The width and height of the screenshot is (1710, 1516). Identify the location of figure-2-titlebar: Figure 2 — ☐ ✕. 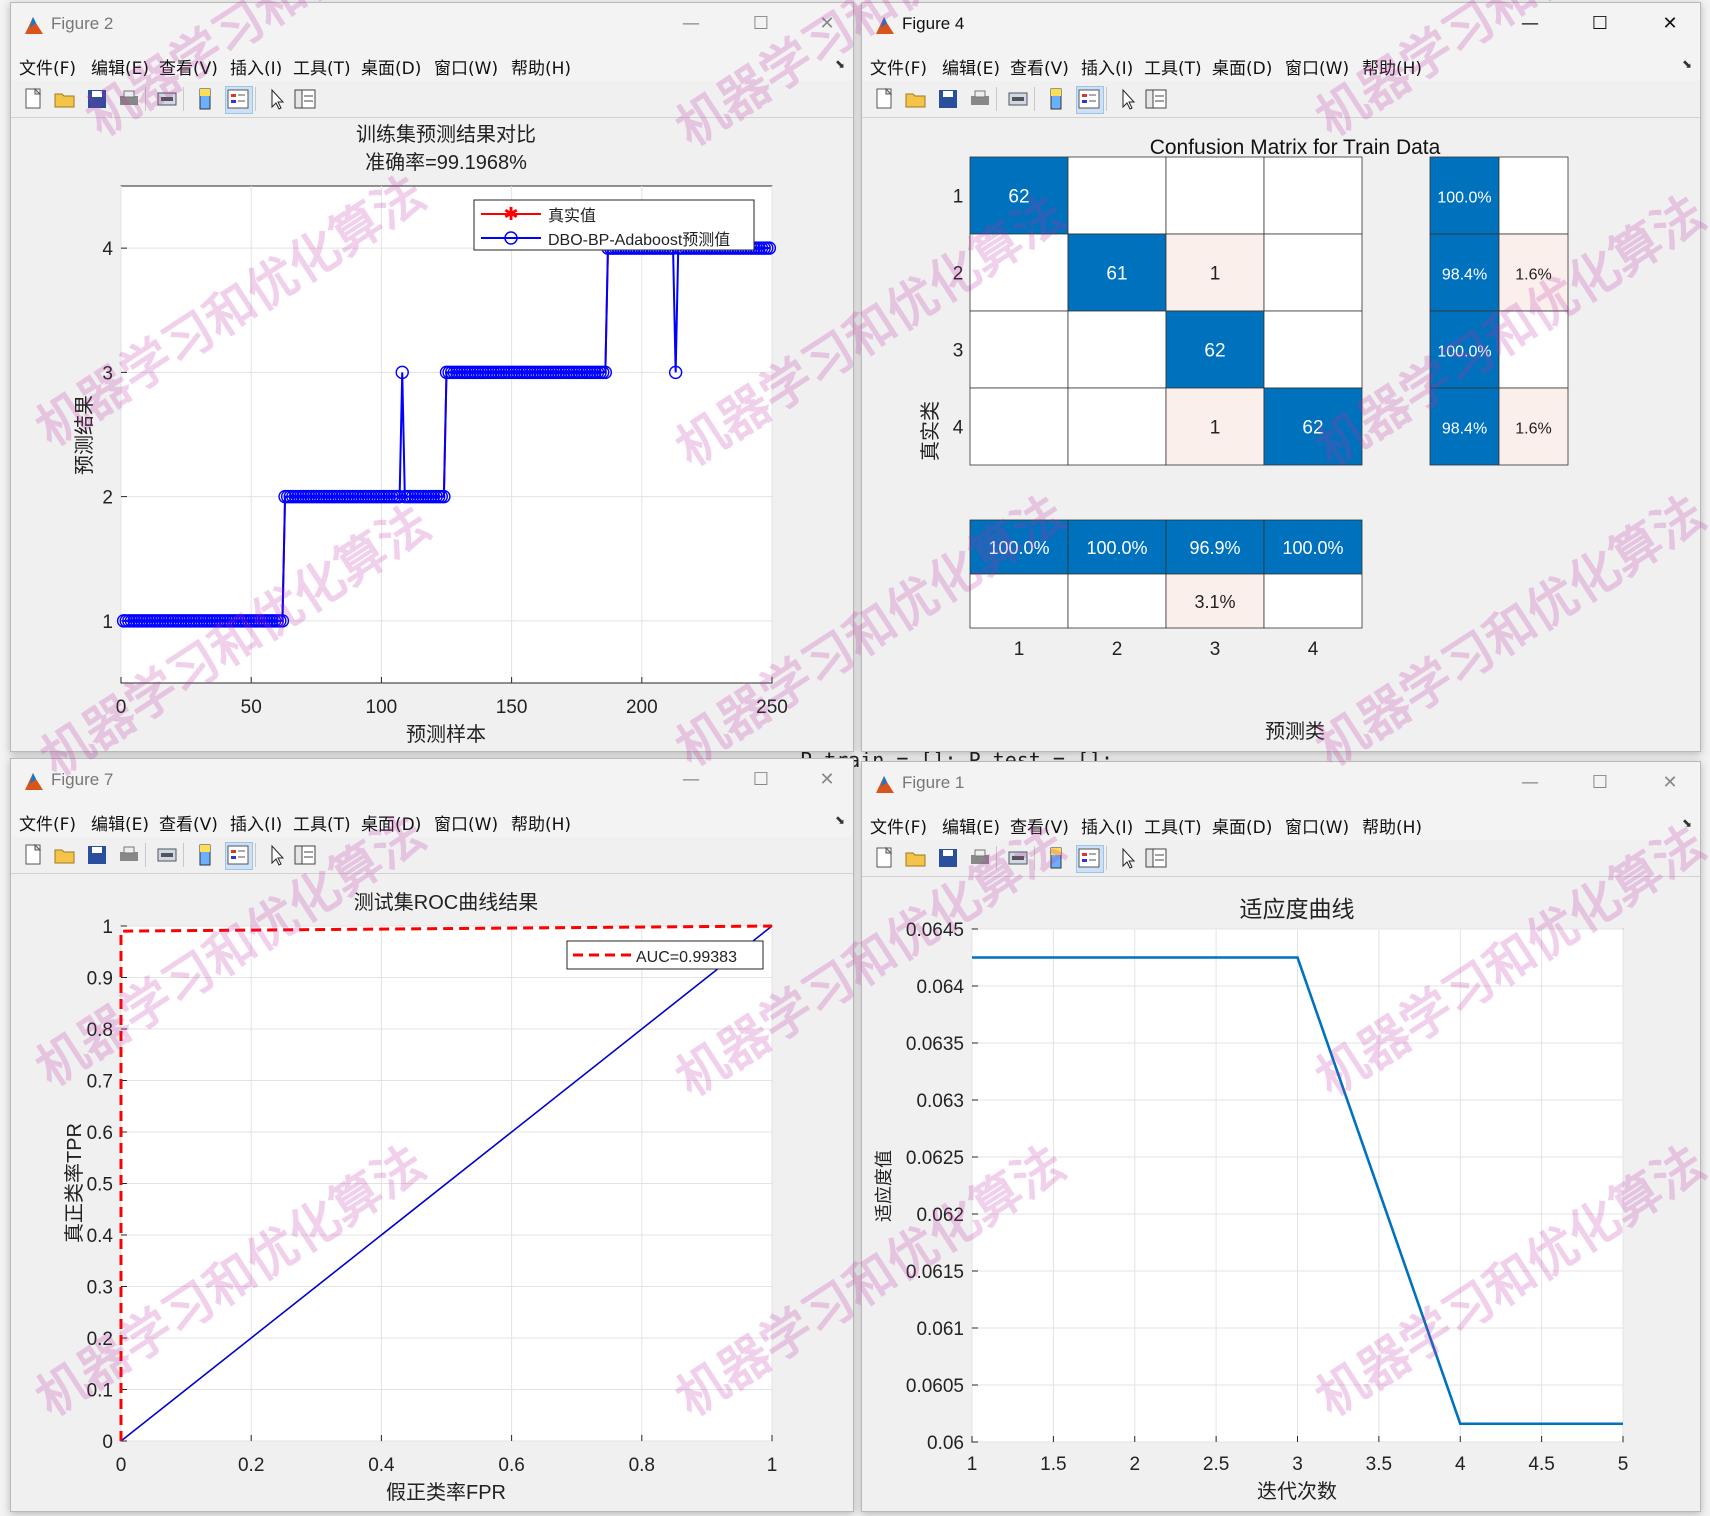
(432, 25).